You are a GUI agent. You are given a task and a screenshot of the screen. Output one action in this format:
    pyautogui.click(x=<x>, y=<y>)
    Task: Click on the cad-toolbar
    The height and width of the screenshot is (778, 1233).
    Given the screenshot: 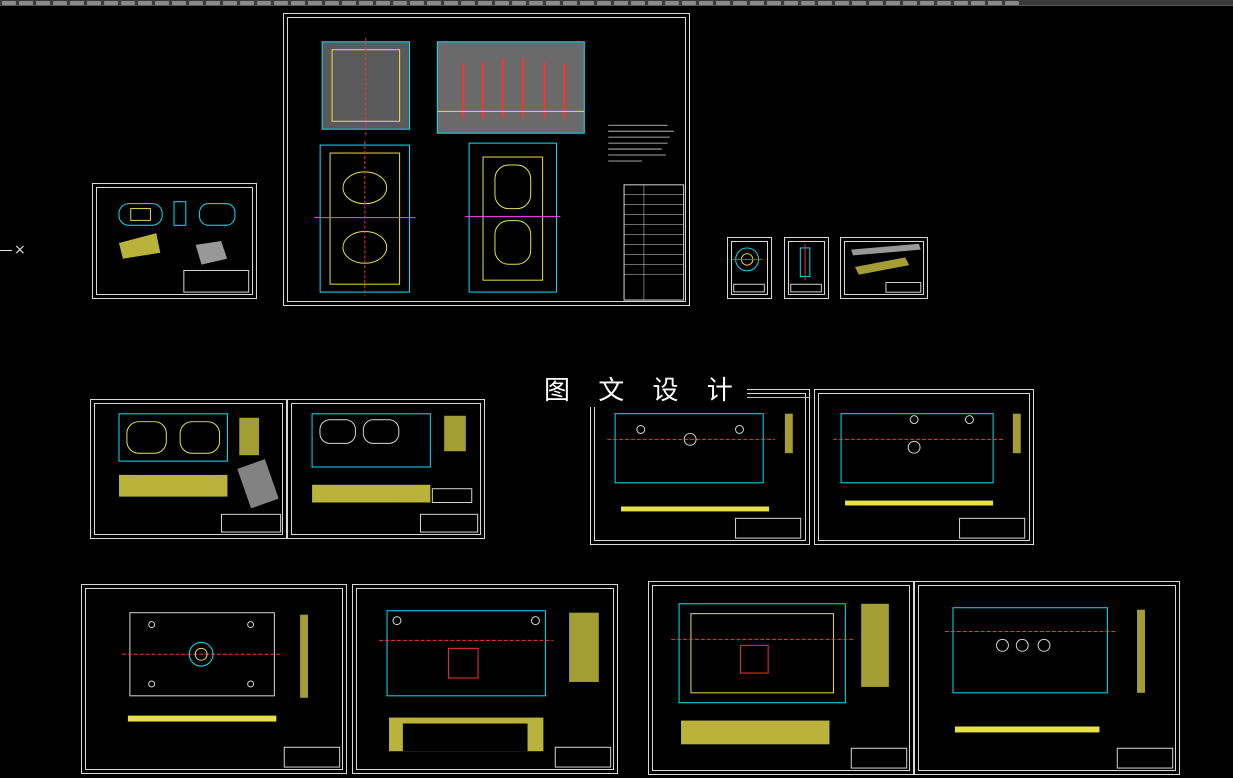 What is the action you would take?
    pyautogui.click(x=616, y=3)
    